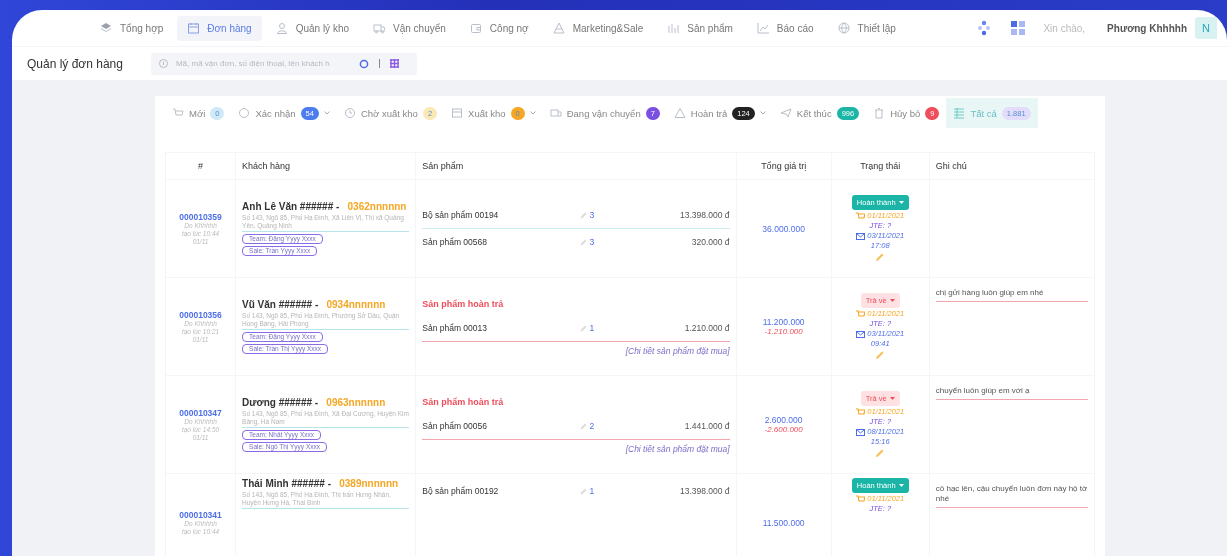 The width and height of the screenshot is (1227, 556). What do you see at coordinates (1011, 295) in the screenshot?
I see `note-text: chị gửi hàng luôn giúp em nhé` at bounding box center [1011, 295].